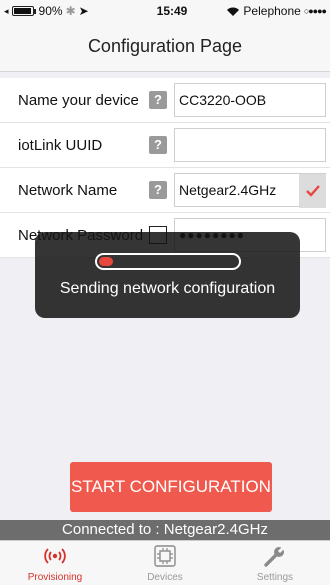  I want to click on tab-settings-label: Settings, so click(275, 577).